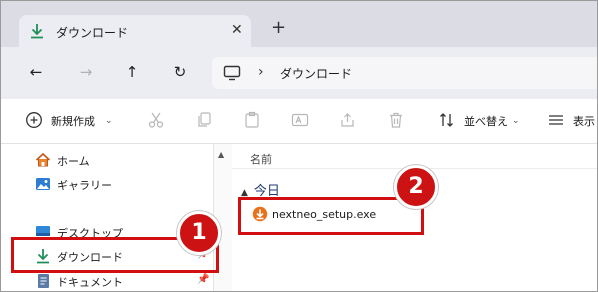  What do you see at coordinates (36, 72) in the screenshot?
I see `back-button: ←` at bounding box center [36, 72].